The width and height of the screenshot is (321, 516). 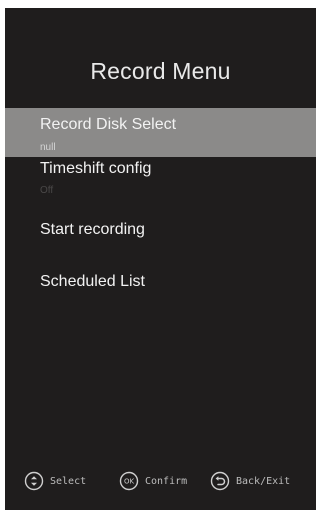 I want to click on ok-button-icon: OK, so click(x=129, y=481).